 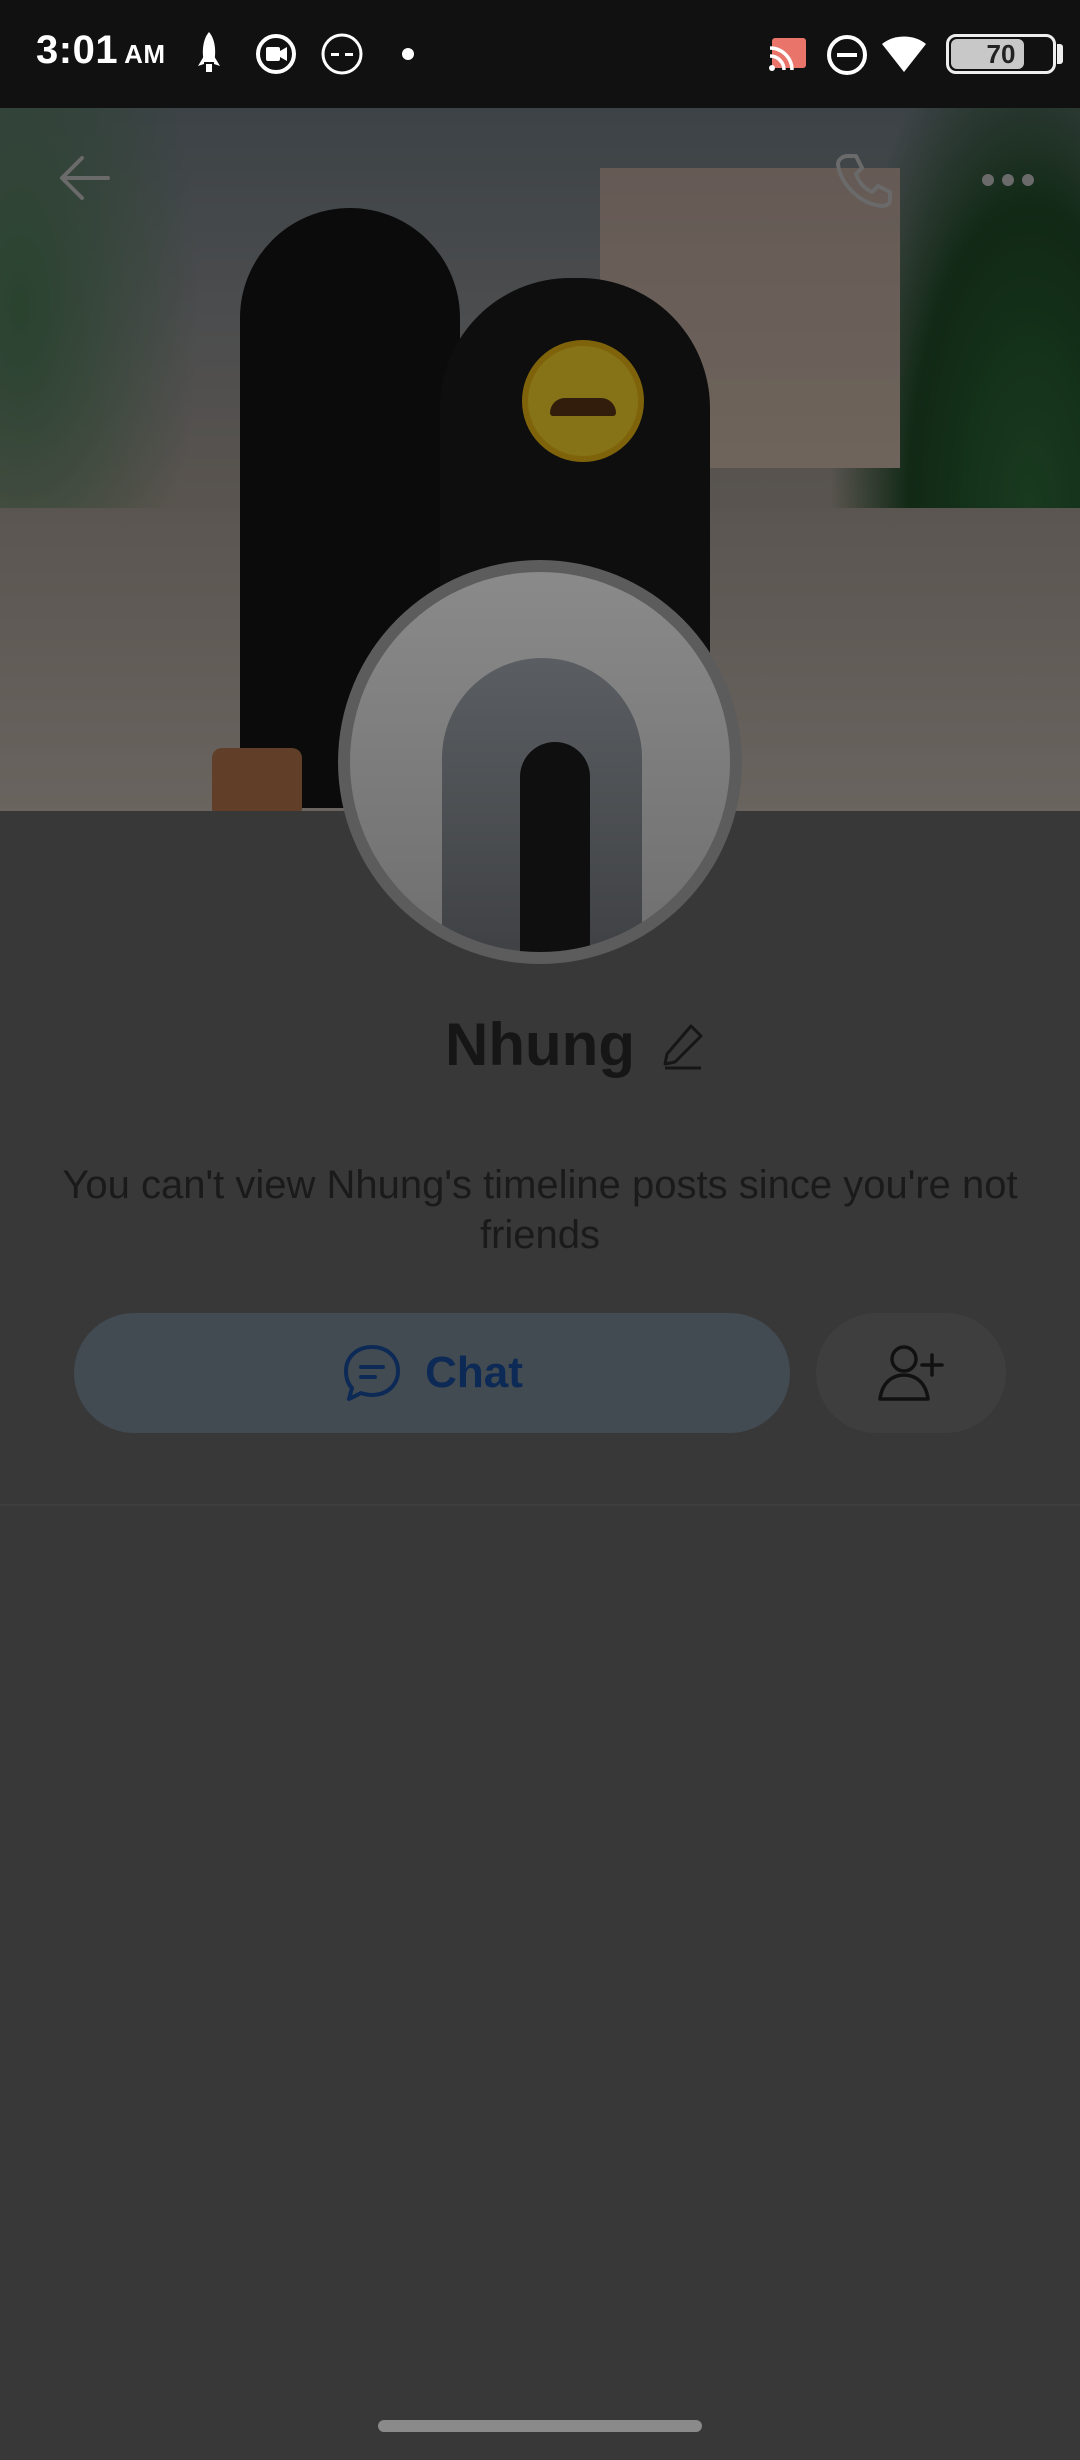 What do you see at coordinates (847, 55) in the screenshot?
I see `do-not-disturb-icon` at bounding box center [847, 55].